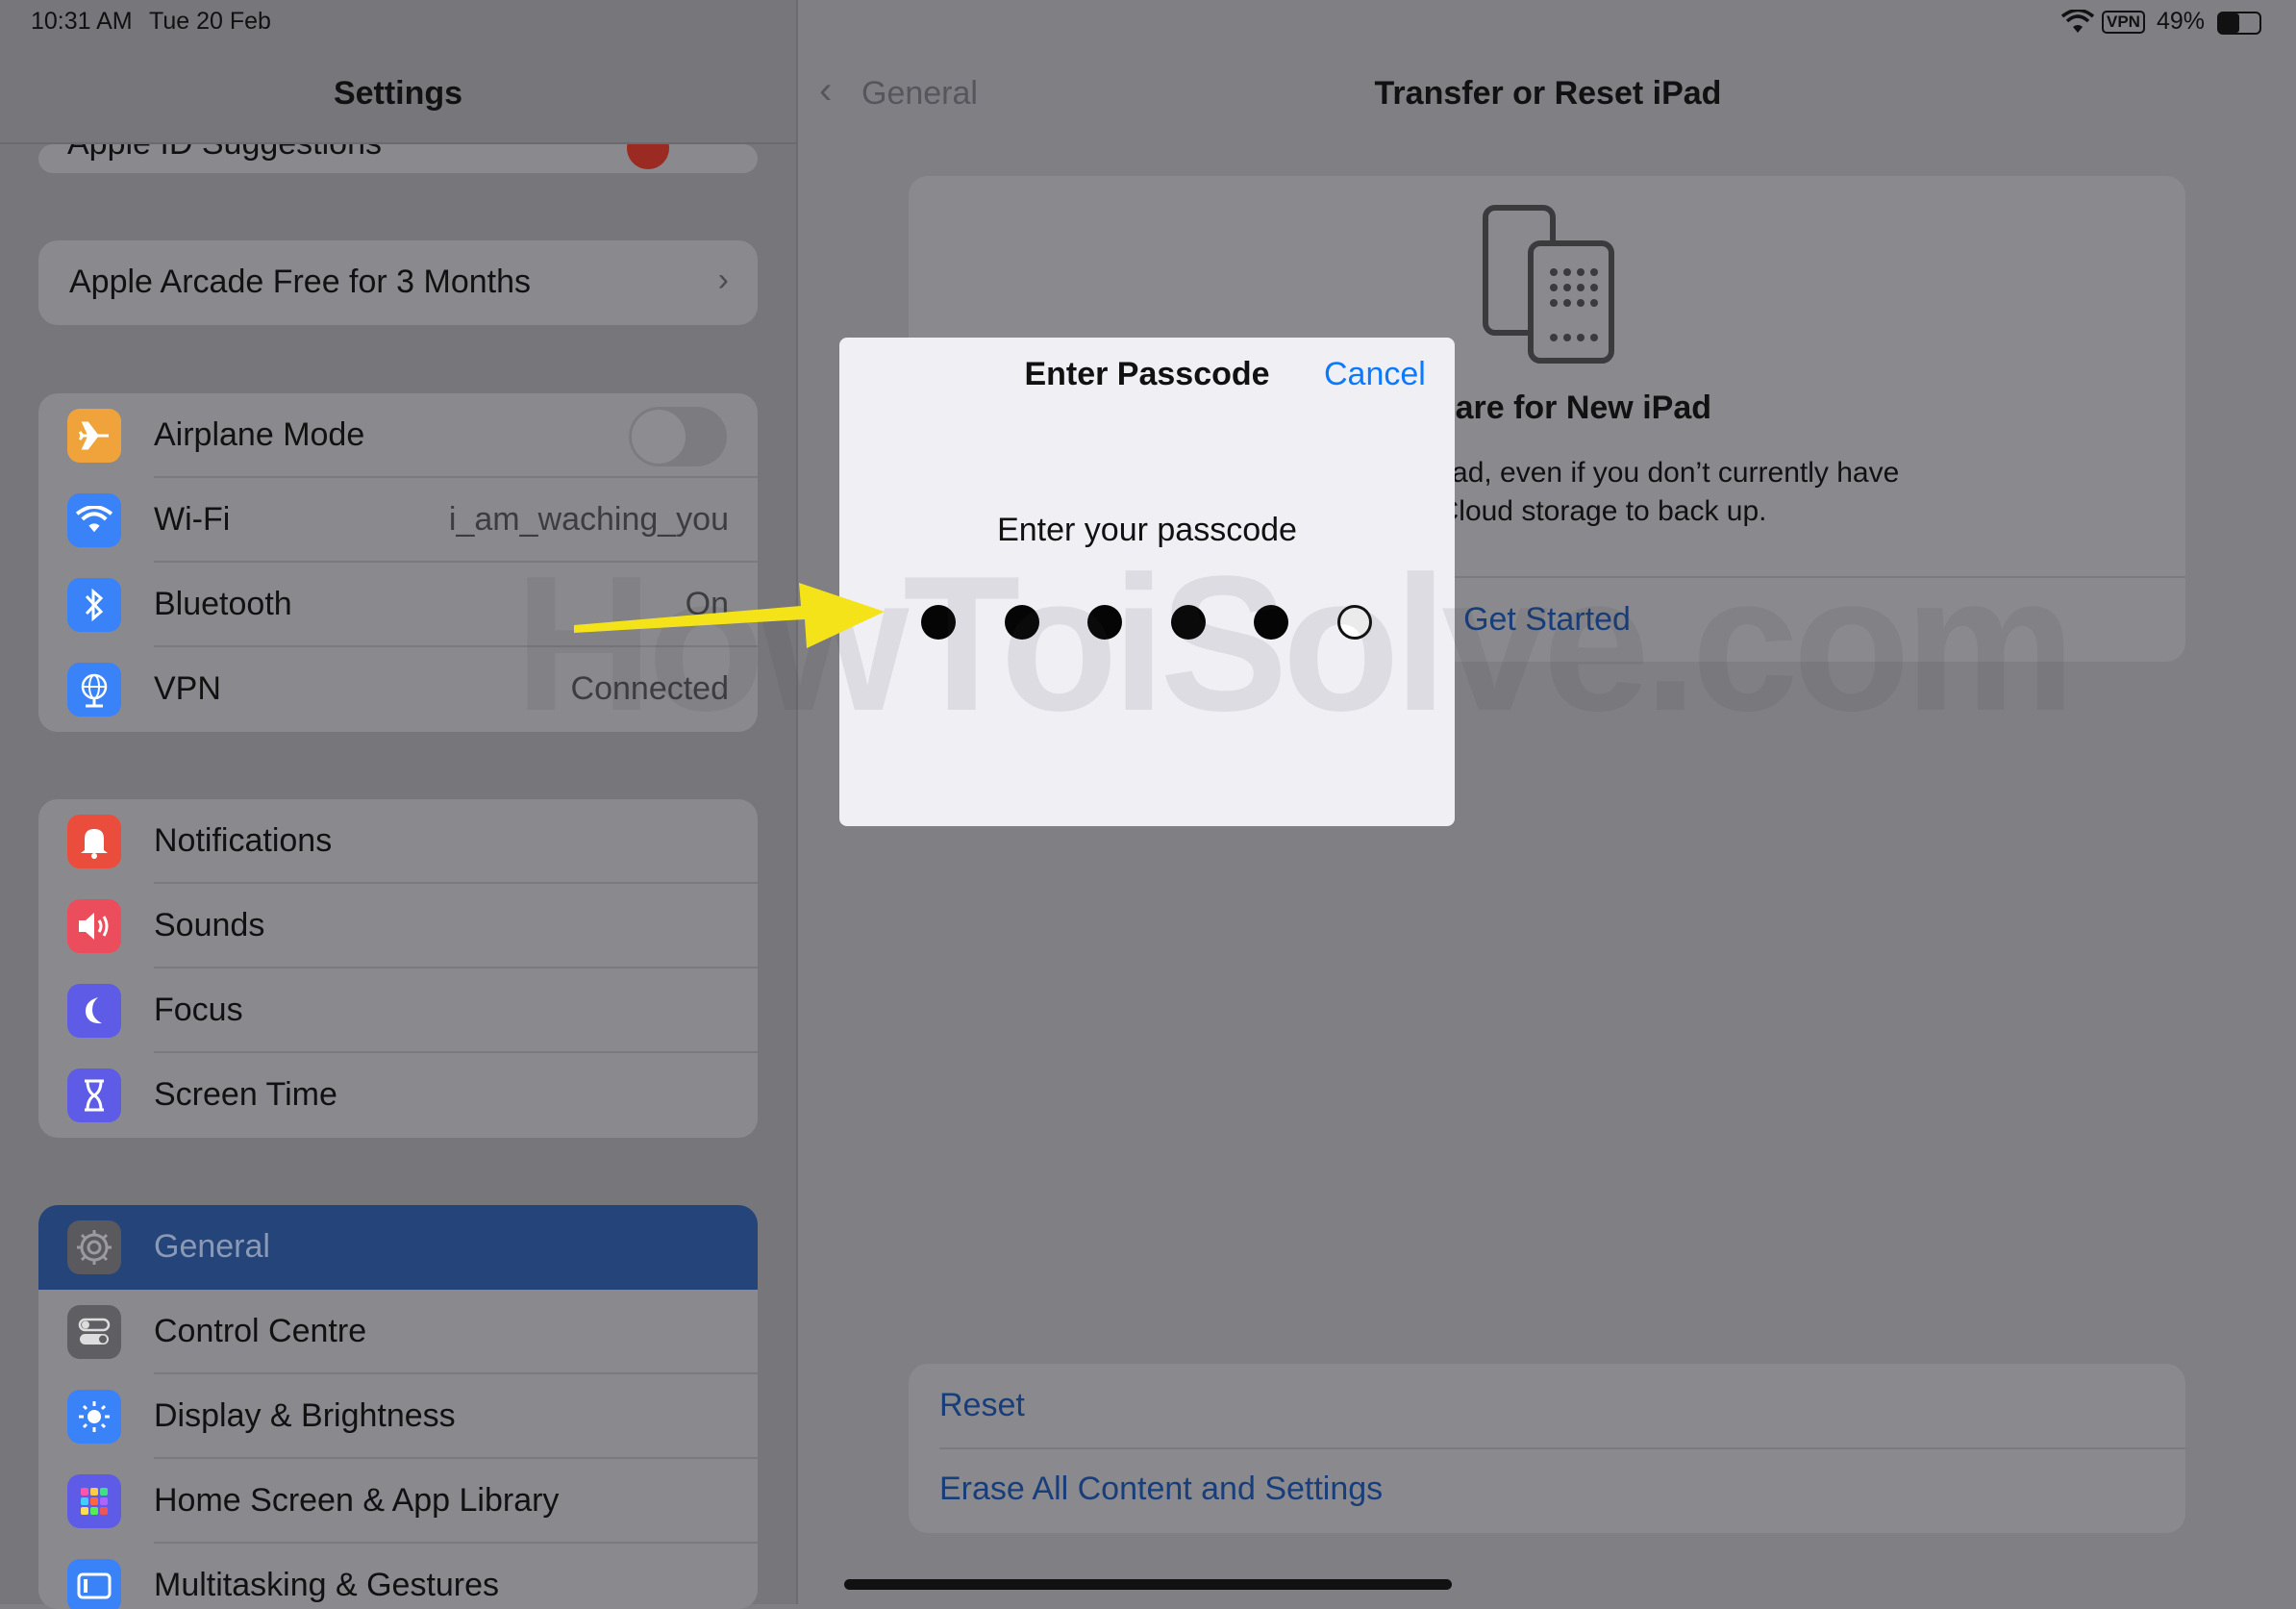  What do you see at coordinates (398, 435) in the screenshot?
I see `sidebar-item-airplane-mode: Airplane Mode` at bounding box center [398, 435].